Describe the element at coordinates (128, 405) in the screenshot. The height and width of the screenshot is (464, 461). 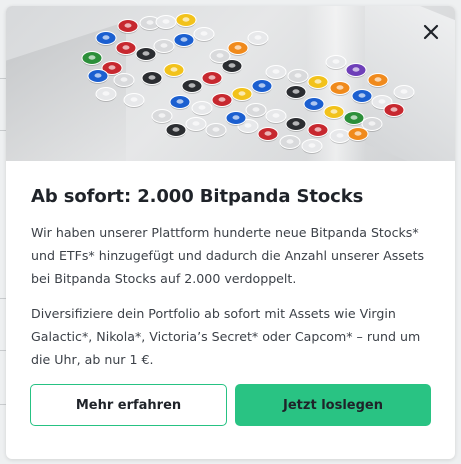
I see `learn-more-button: Mehr erfahren` at that location.